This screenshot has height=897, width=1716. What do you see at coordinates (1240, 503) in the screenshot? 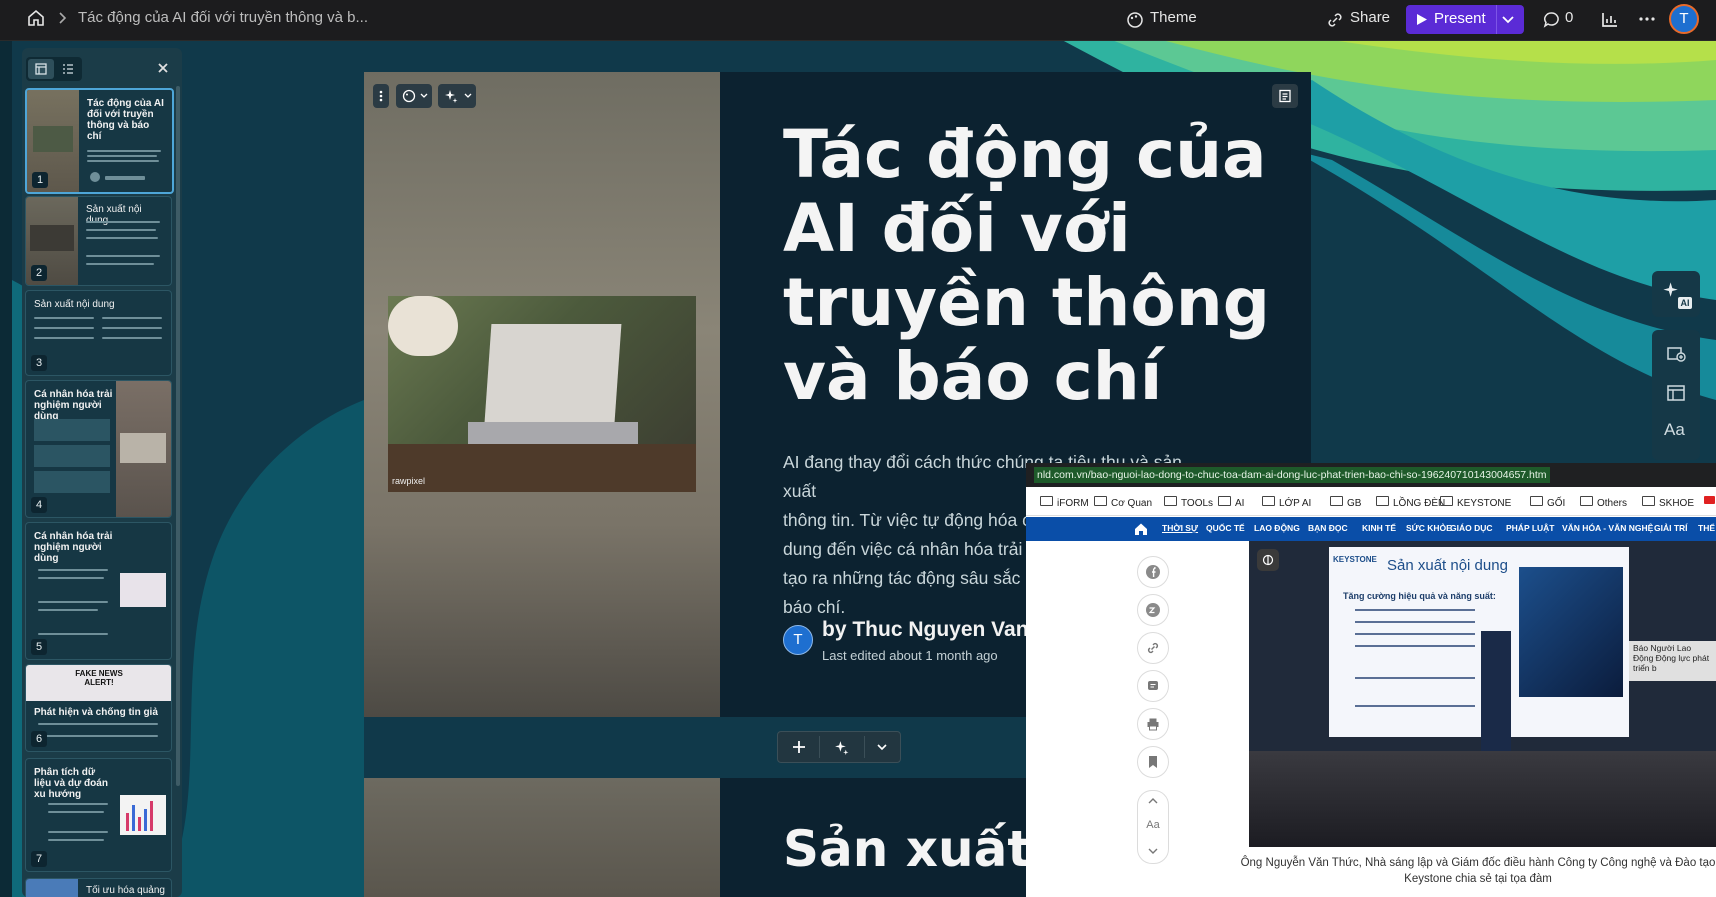
I see `bookmark-label: AI` at bounding box center [1240, 503].